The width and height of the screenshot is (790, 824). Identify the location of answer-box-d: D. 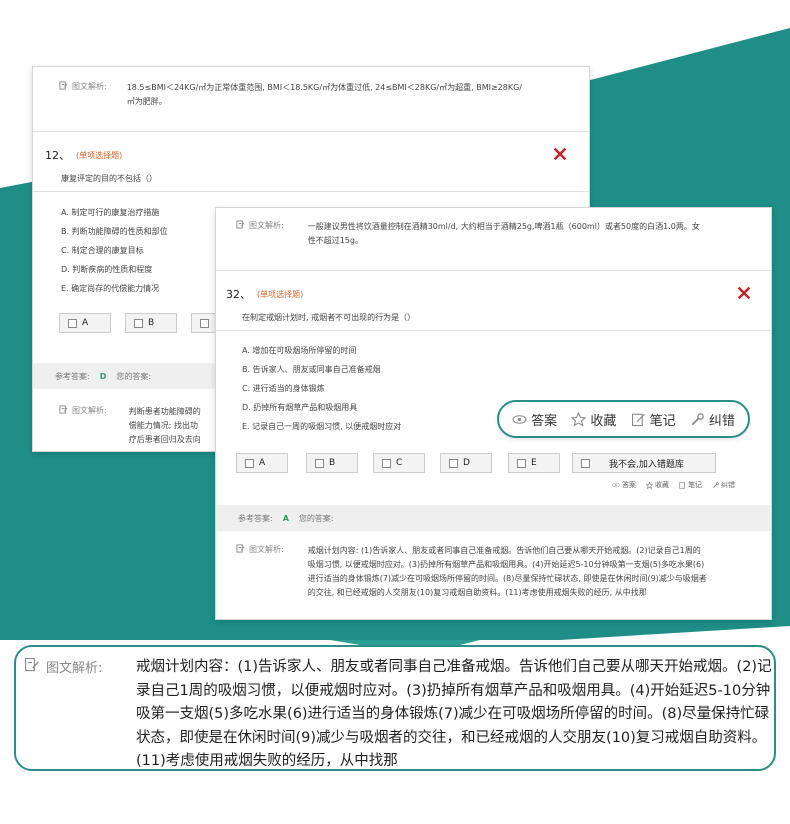
(466, 463).